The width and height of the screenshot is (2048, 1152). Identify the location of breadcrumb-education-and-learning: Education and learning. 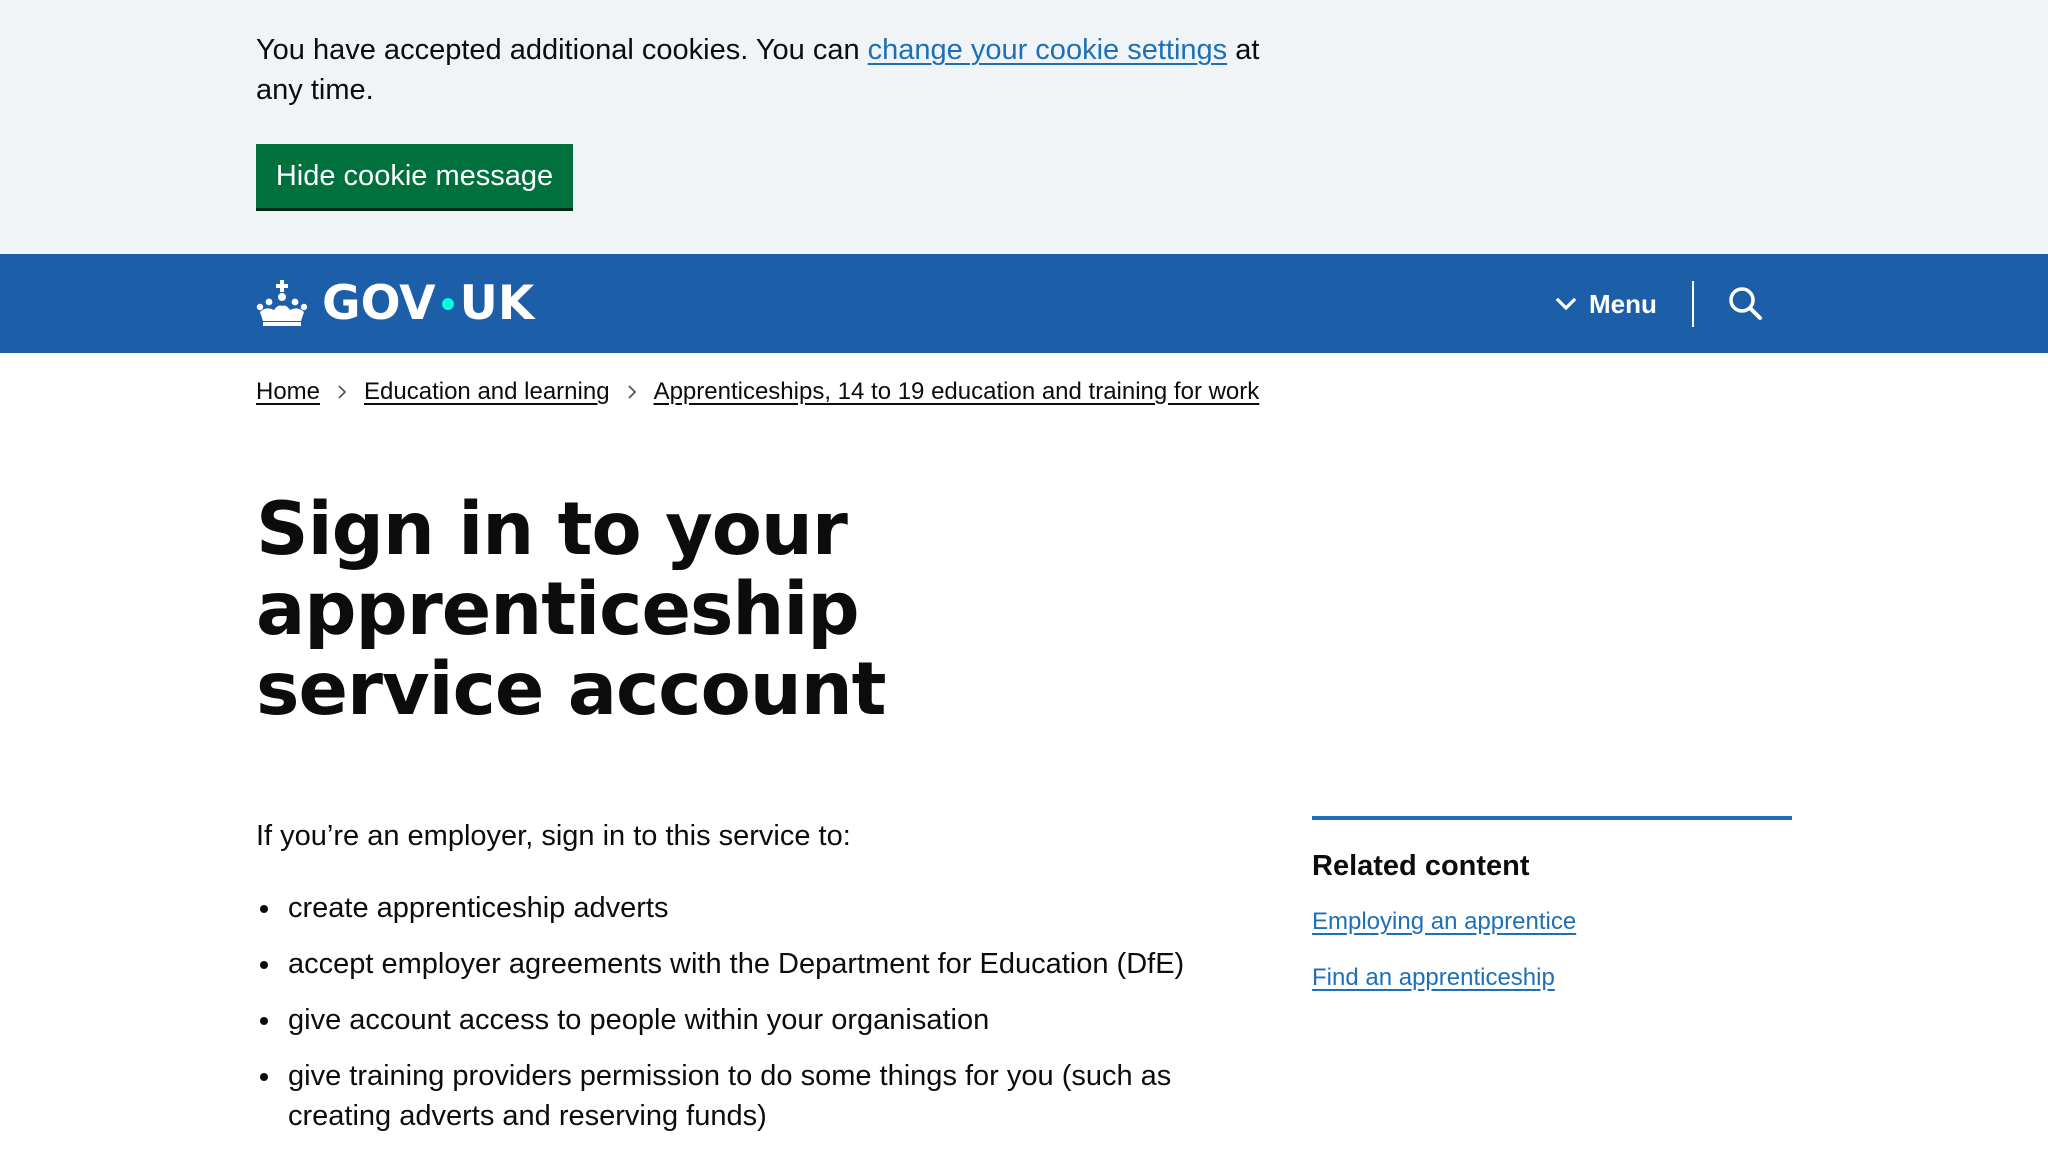
(487, 392).